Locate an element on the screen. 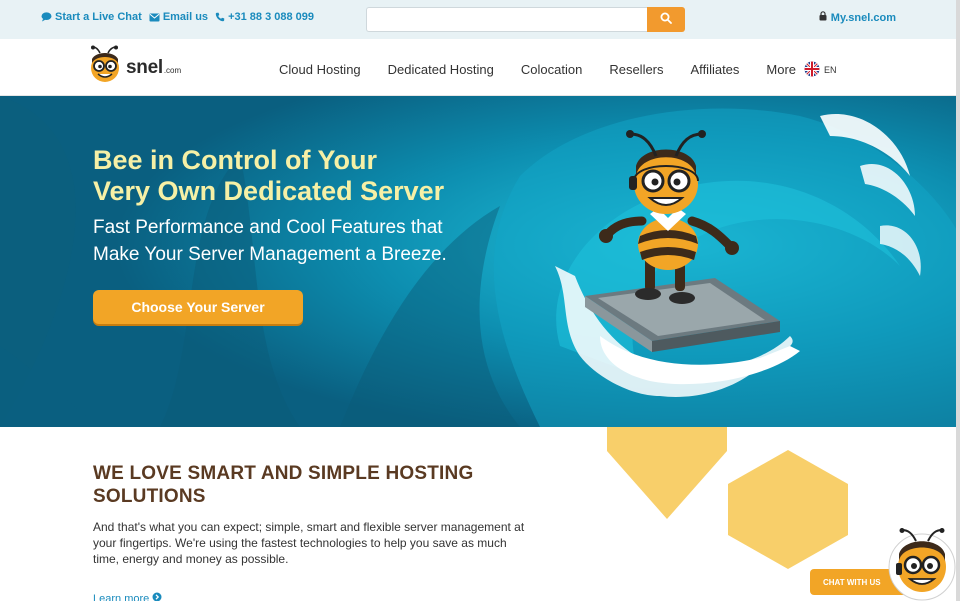  account-link: My.snel.com is located at coordinates (857, 17).